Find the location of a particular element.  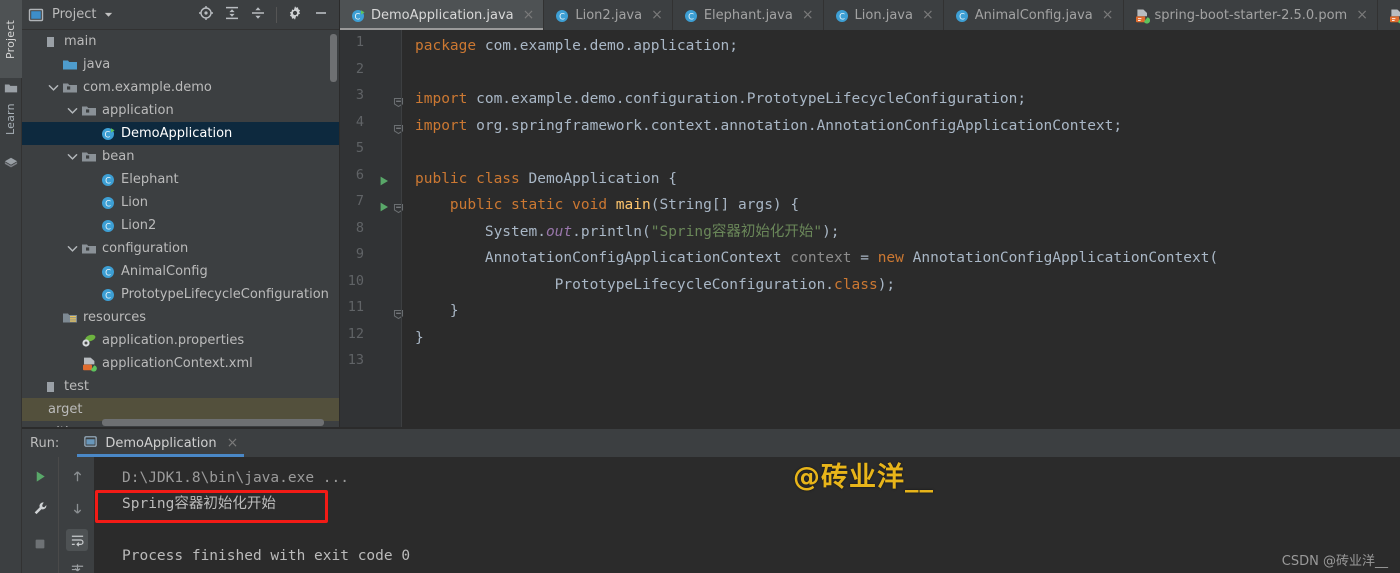

tree-item-arget: arget is located at coordinates (180, 409).